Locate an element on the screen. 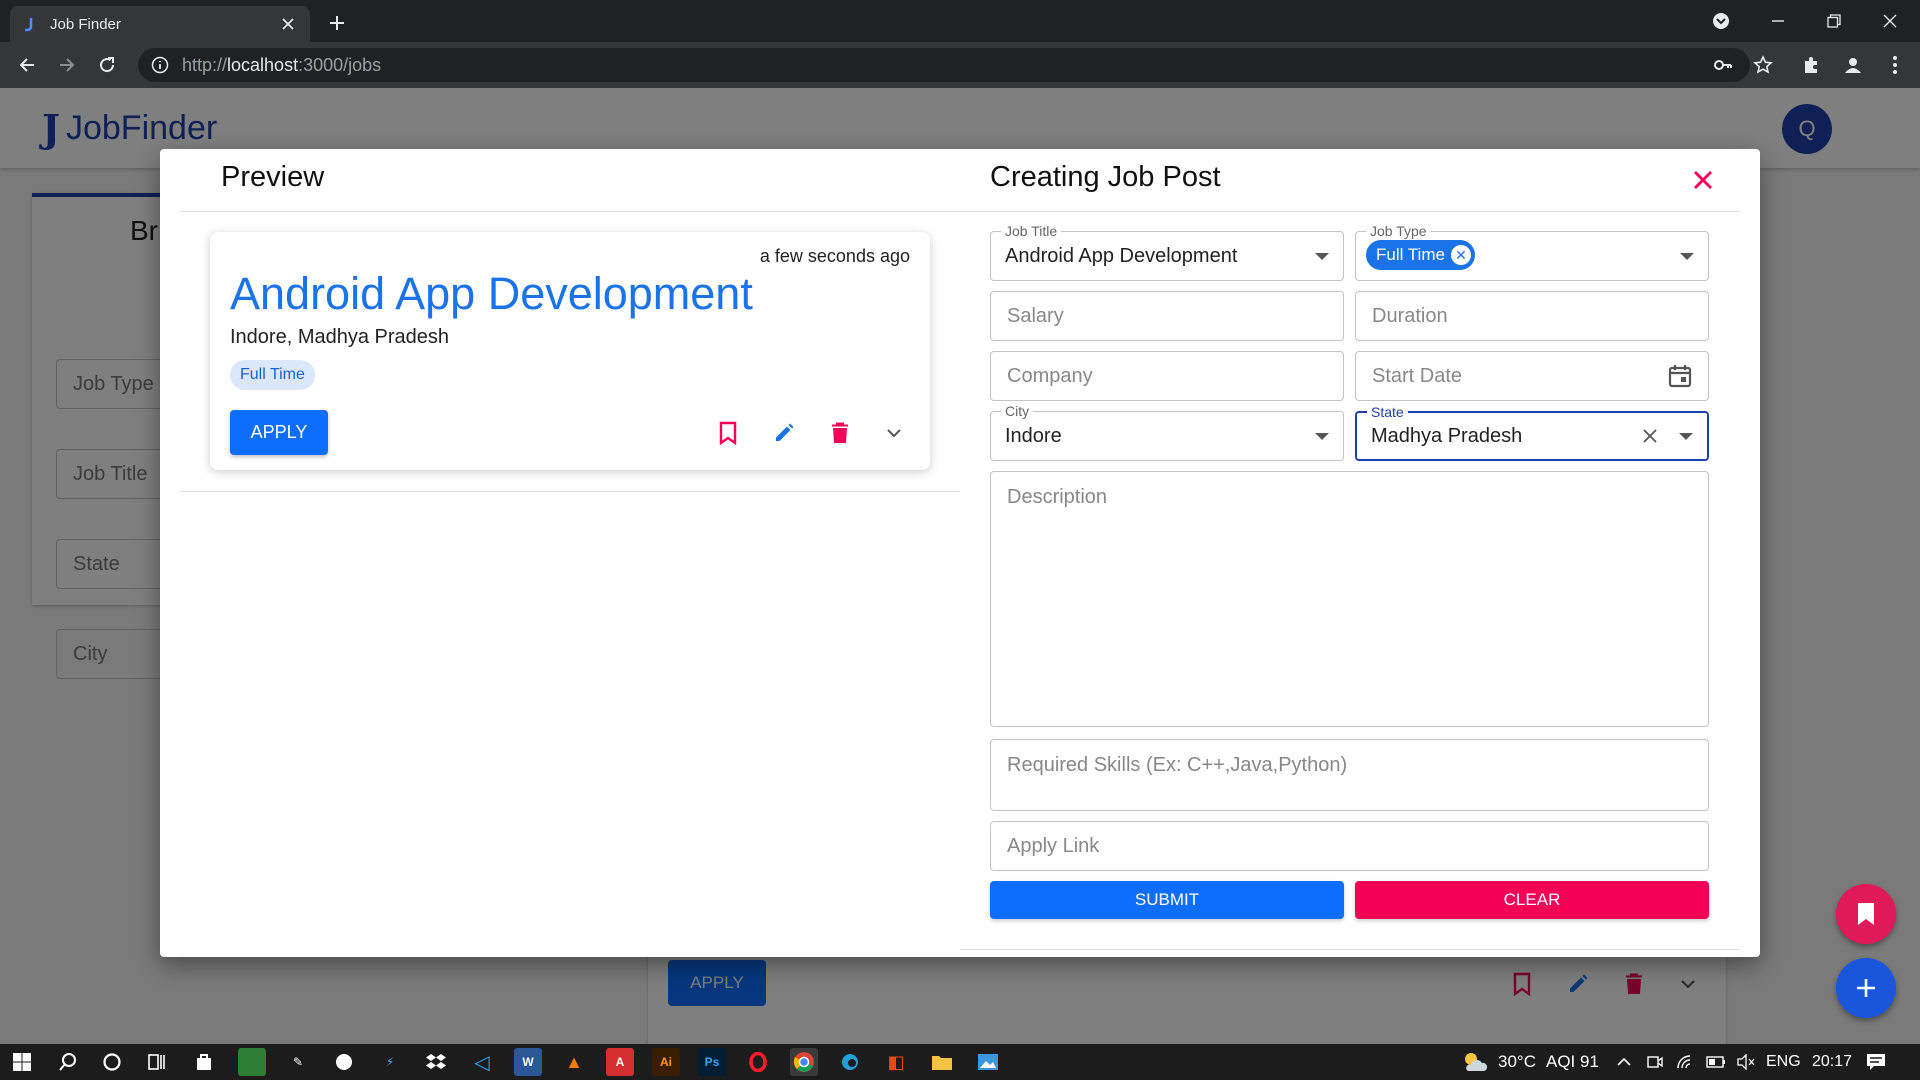 The width and height of the screenshot is (1920, 1080). flutter-icon: ⚡ is located at coordinates (390, 1062).